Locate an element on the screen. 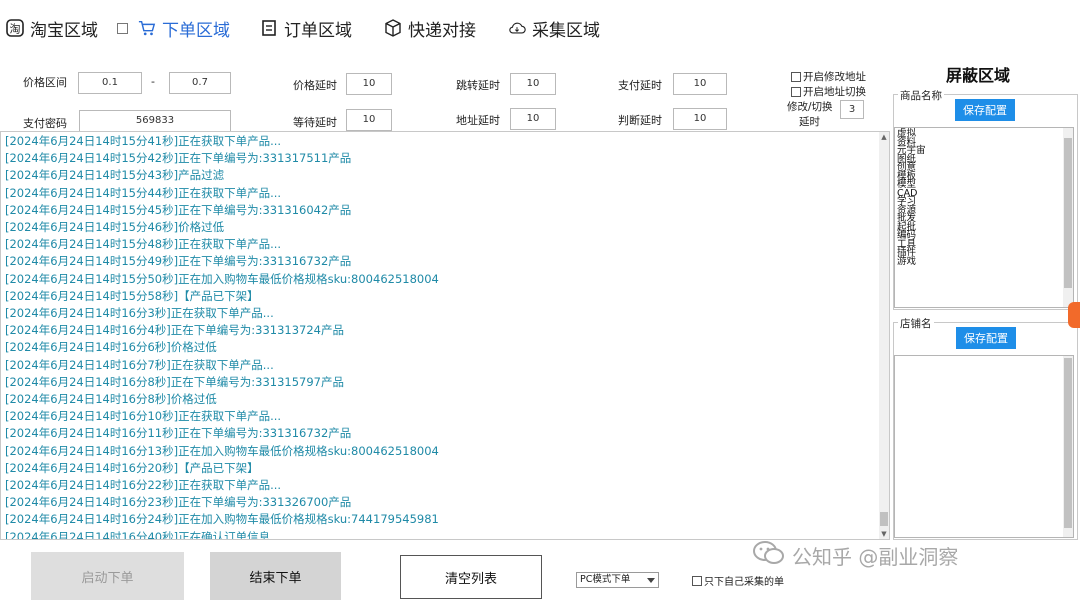 The image size is (1080, 601). block-area-title: 屏蔽区域 is located at coordinates (978, 75).